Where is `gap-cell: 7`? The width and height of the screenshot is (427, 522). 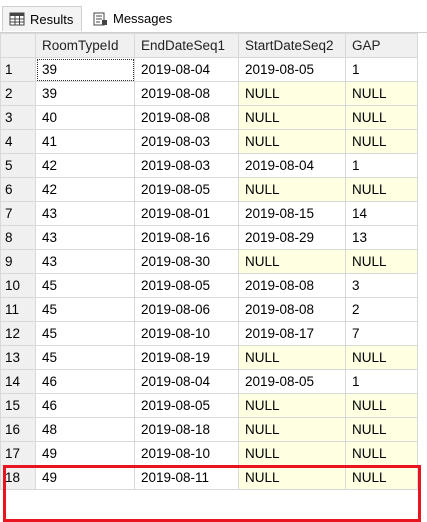 gap-cell: 7 is located at coordinates (381, 333).